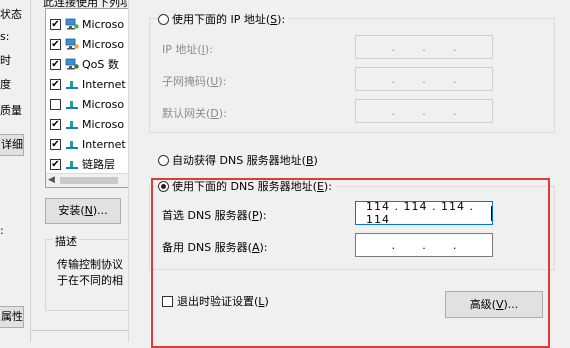  What do you see at coordinates (12, 145) in the screenshot?
I see `details-button: 详细` at bounding box center [12, 145].